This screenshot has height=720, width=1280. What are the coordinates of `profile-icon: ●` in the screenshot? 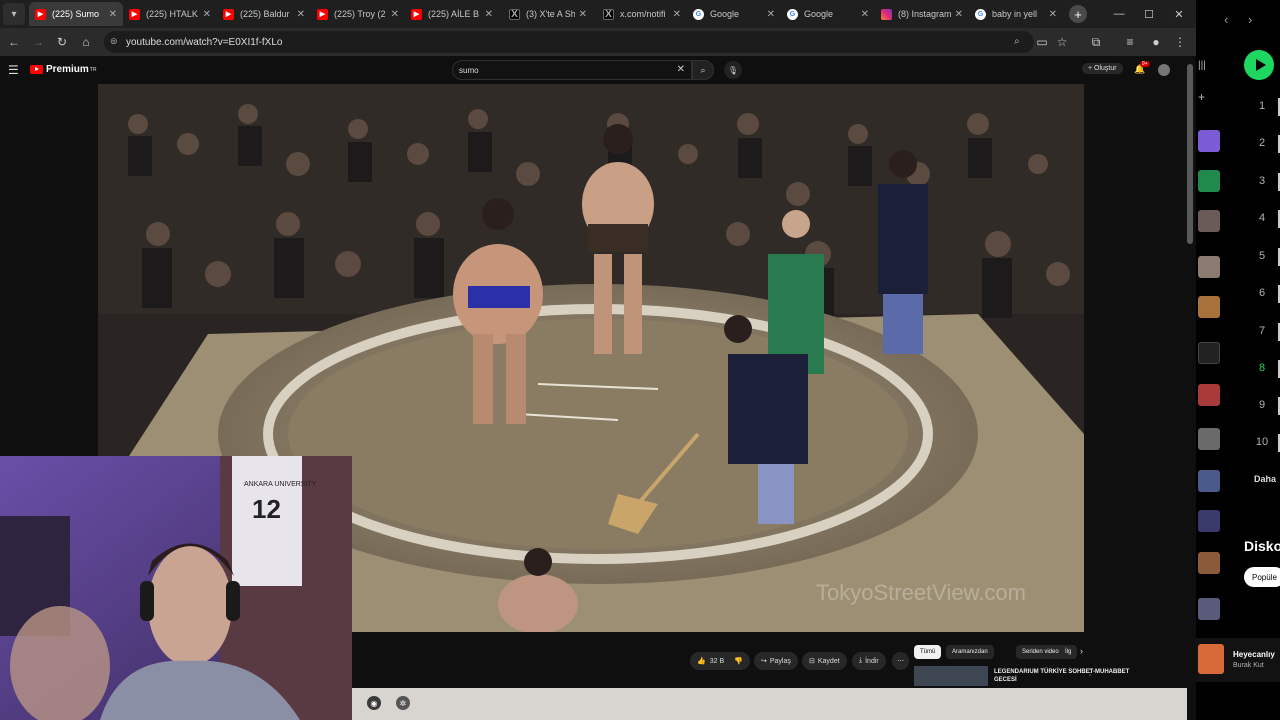 It's located at (1156, 42).